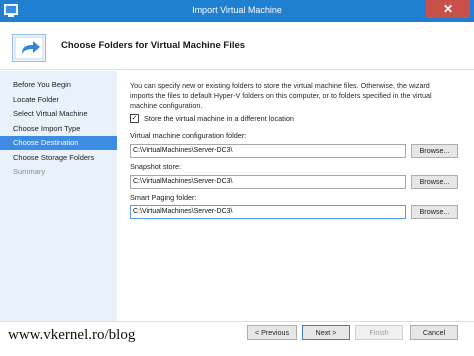 The height and width of the screenshot is (356, 474). Describe the element at coordinates (29, 171) in the screenshot. I see `nav-item-summary: Summary` at that location.